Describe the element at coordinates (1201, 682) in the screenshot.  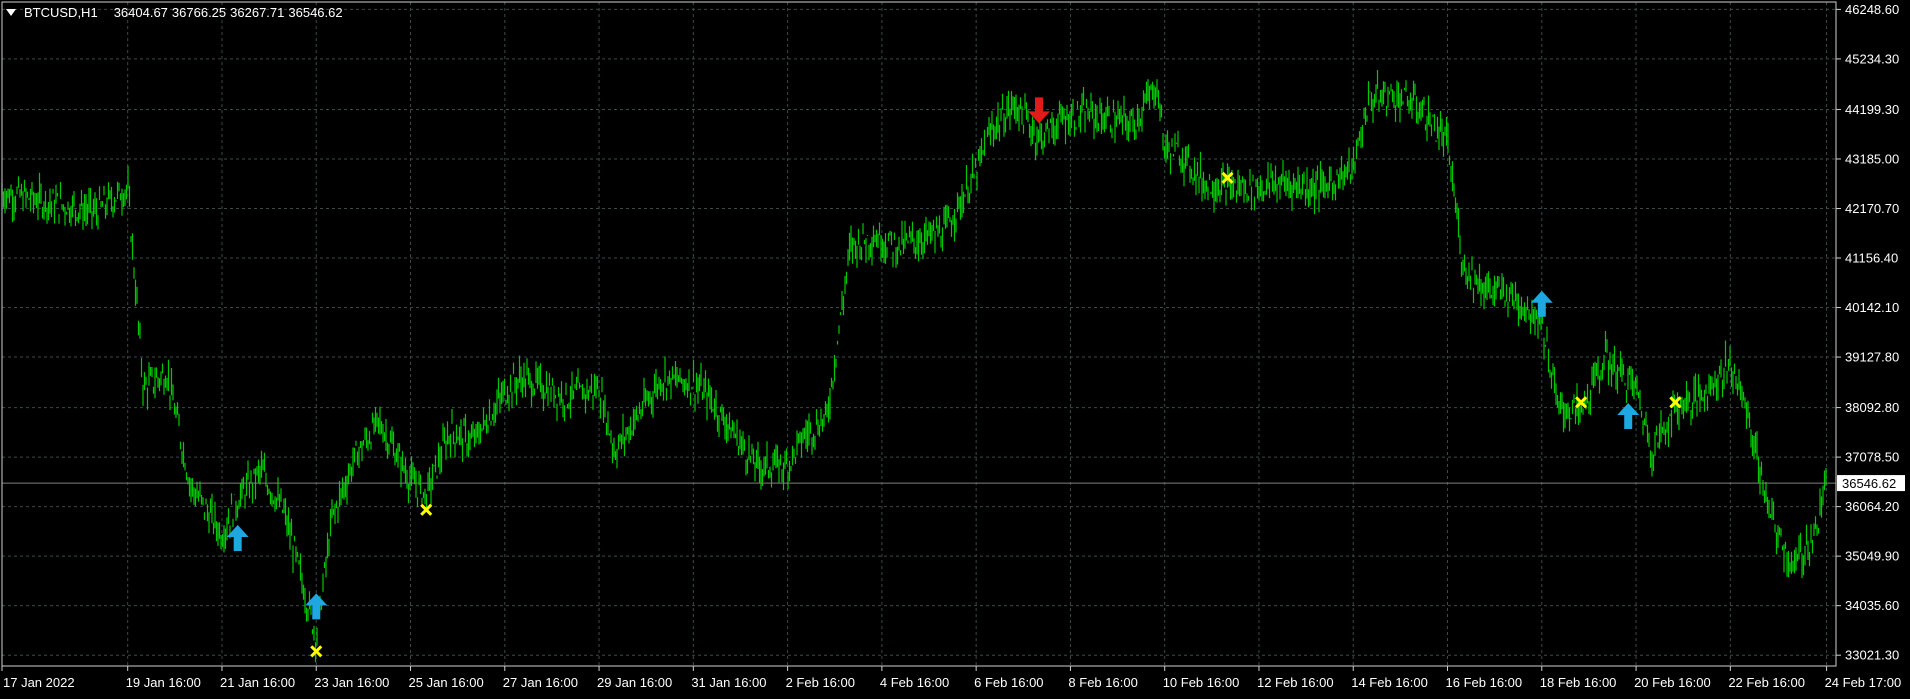
I see `time-tick-label: 10 Feb 16:00` at that location.